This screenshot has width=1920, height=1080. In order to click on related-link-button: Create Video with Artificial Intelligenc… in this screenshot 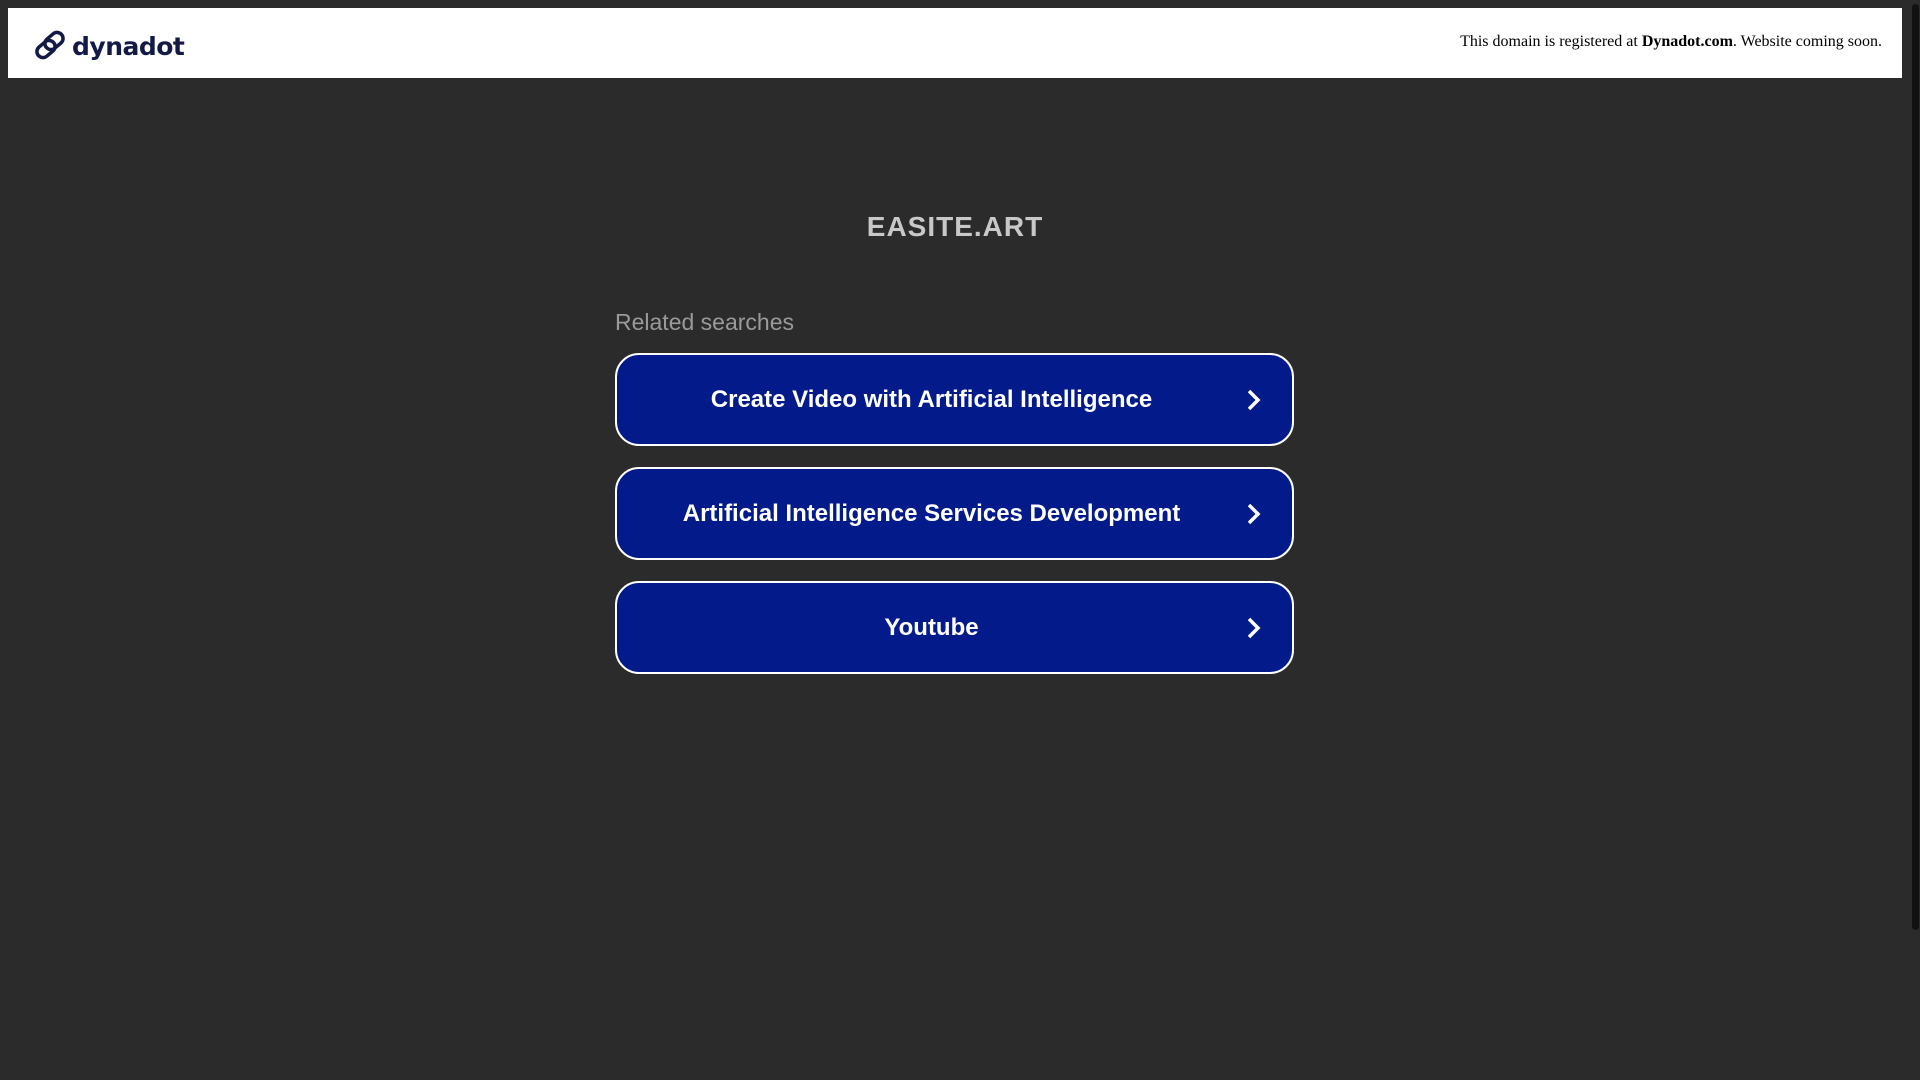, I will do `click(954, 399)`.